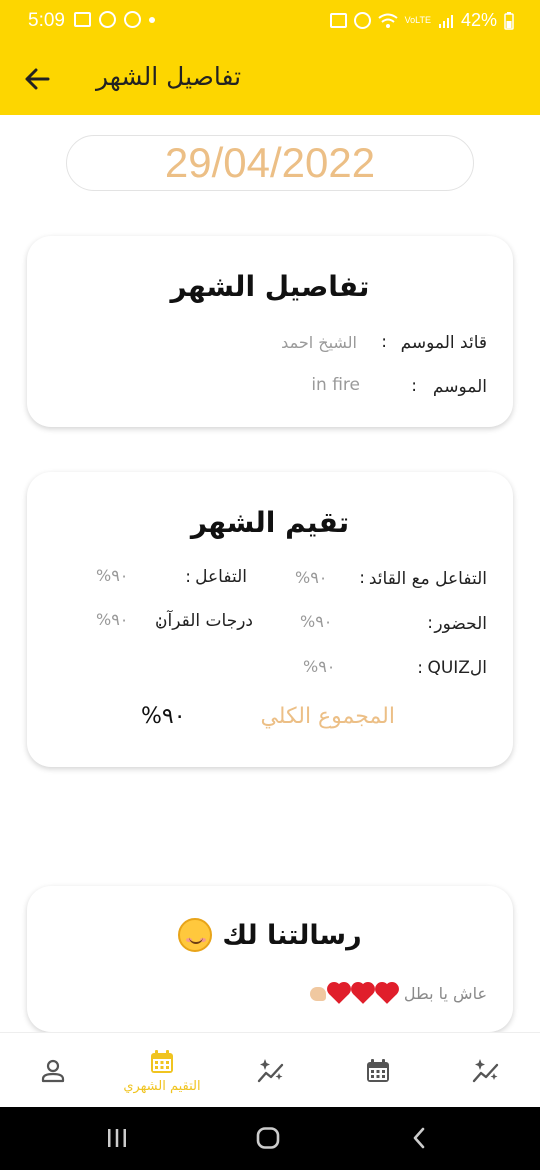  Describe the element at coordinates (270, 21) in the screenshot. I see `status-bar: 5:09 VoLTE 42%` at that location.